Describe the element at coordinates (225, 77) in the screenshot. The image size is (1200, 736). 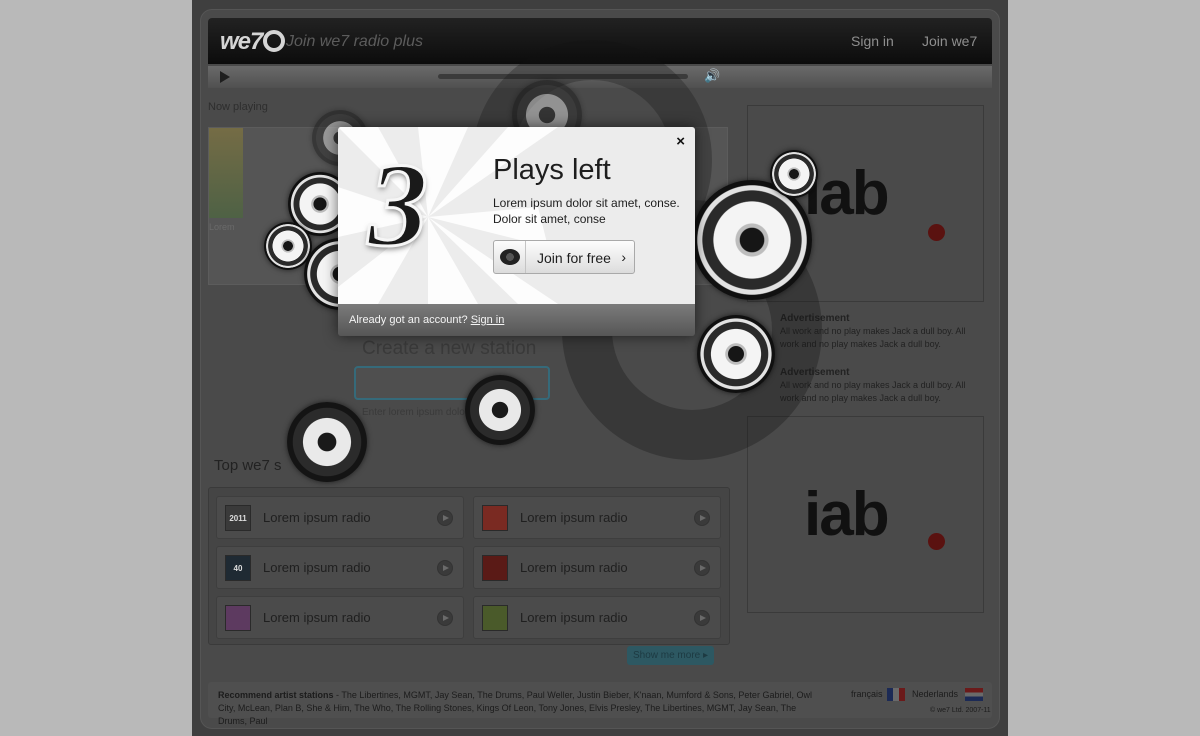
I see `play-icon` at that location.